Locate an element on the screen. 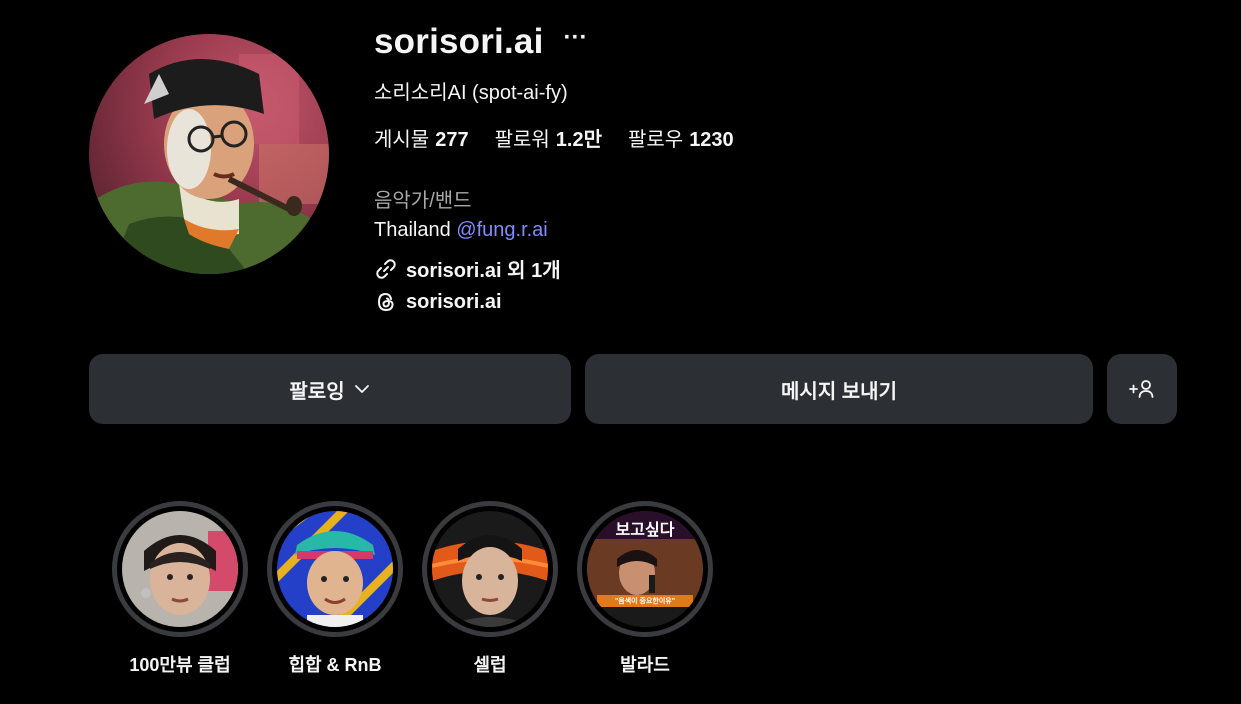  profile-username: sorisori.ai is located at coordinates (459, 41).